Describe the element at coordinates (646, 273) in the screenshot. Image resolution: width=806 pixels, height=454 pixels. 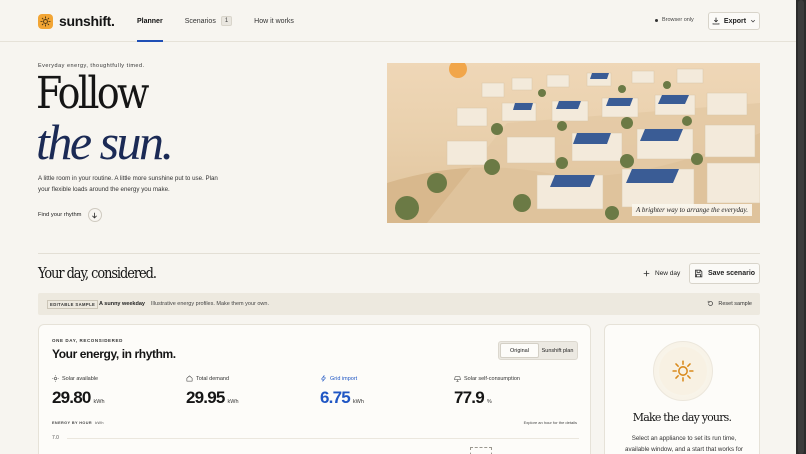
I see `plus-icon` at that location.